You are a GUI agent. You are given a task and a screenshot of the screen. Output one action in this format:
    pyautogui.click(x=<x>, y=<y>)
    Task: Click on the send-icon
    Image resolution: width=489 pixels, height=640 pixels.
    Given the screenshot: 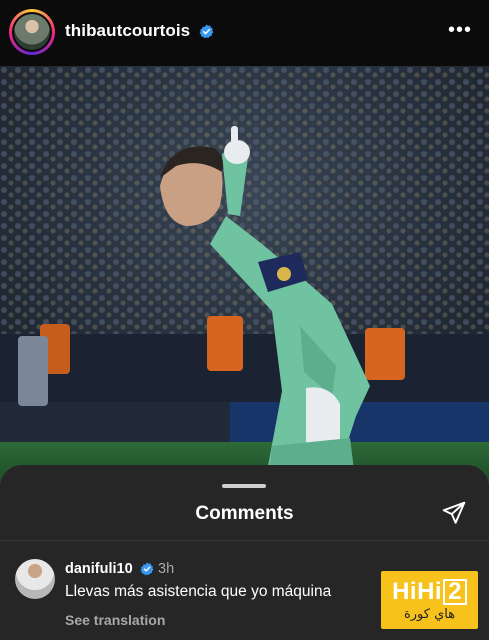 What is the action you would take?
    pyautogui.click(x=454, y=513)
    